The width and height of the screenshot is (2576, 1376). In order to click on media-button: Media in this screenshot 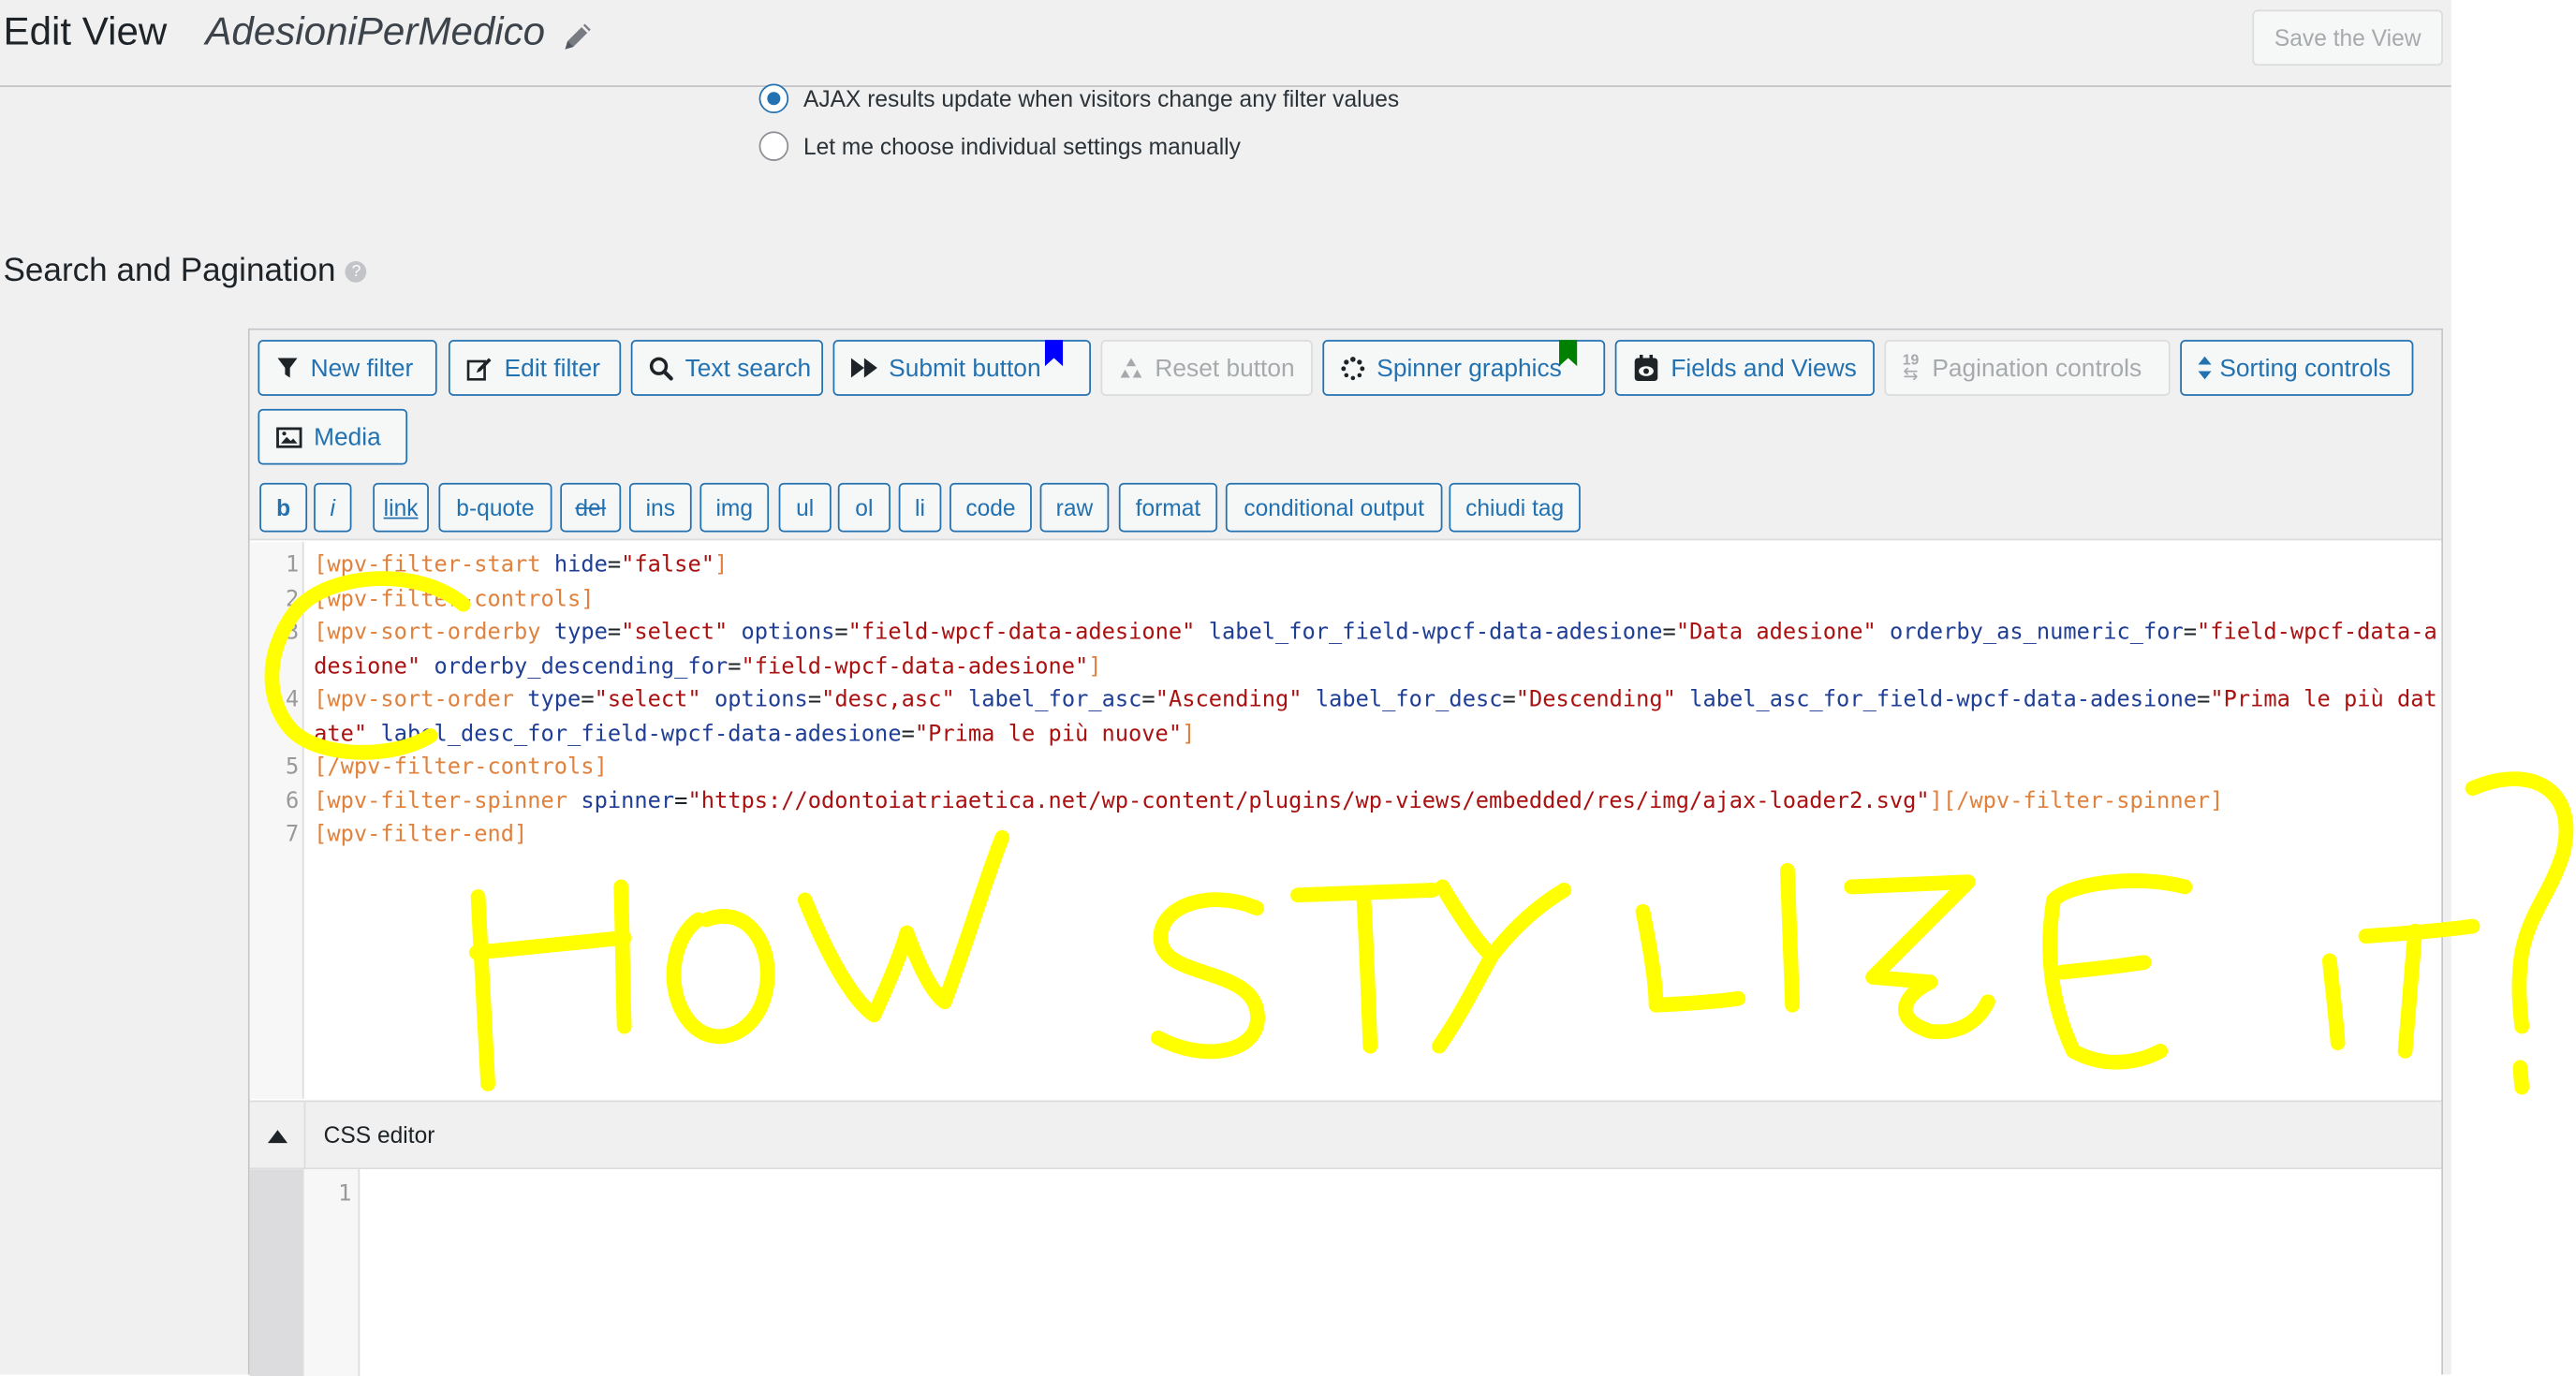, I will do `click(333, 436)`.